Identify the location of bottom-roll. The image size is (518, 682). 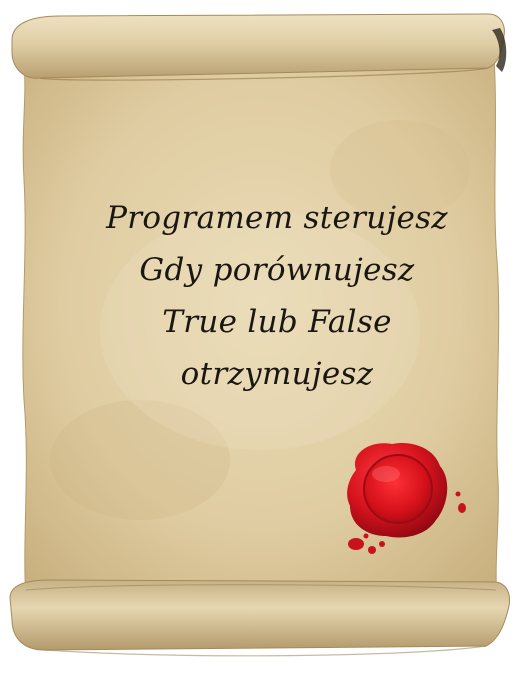
(259, 615).